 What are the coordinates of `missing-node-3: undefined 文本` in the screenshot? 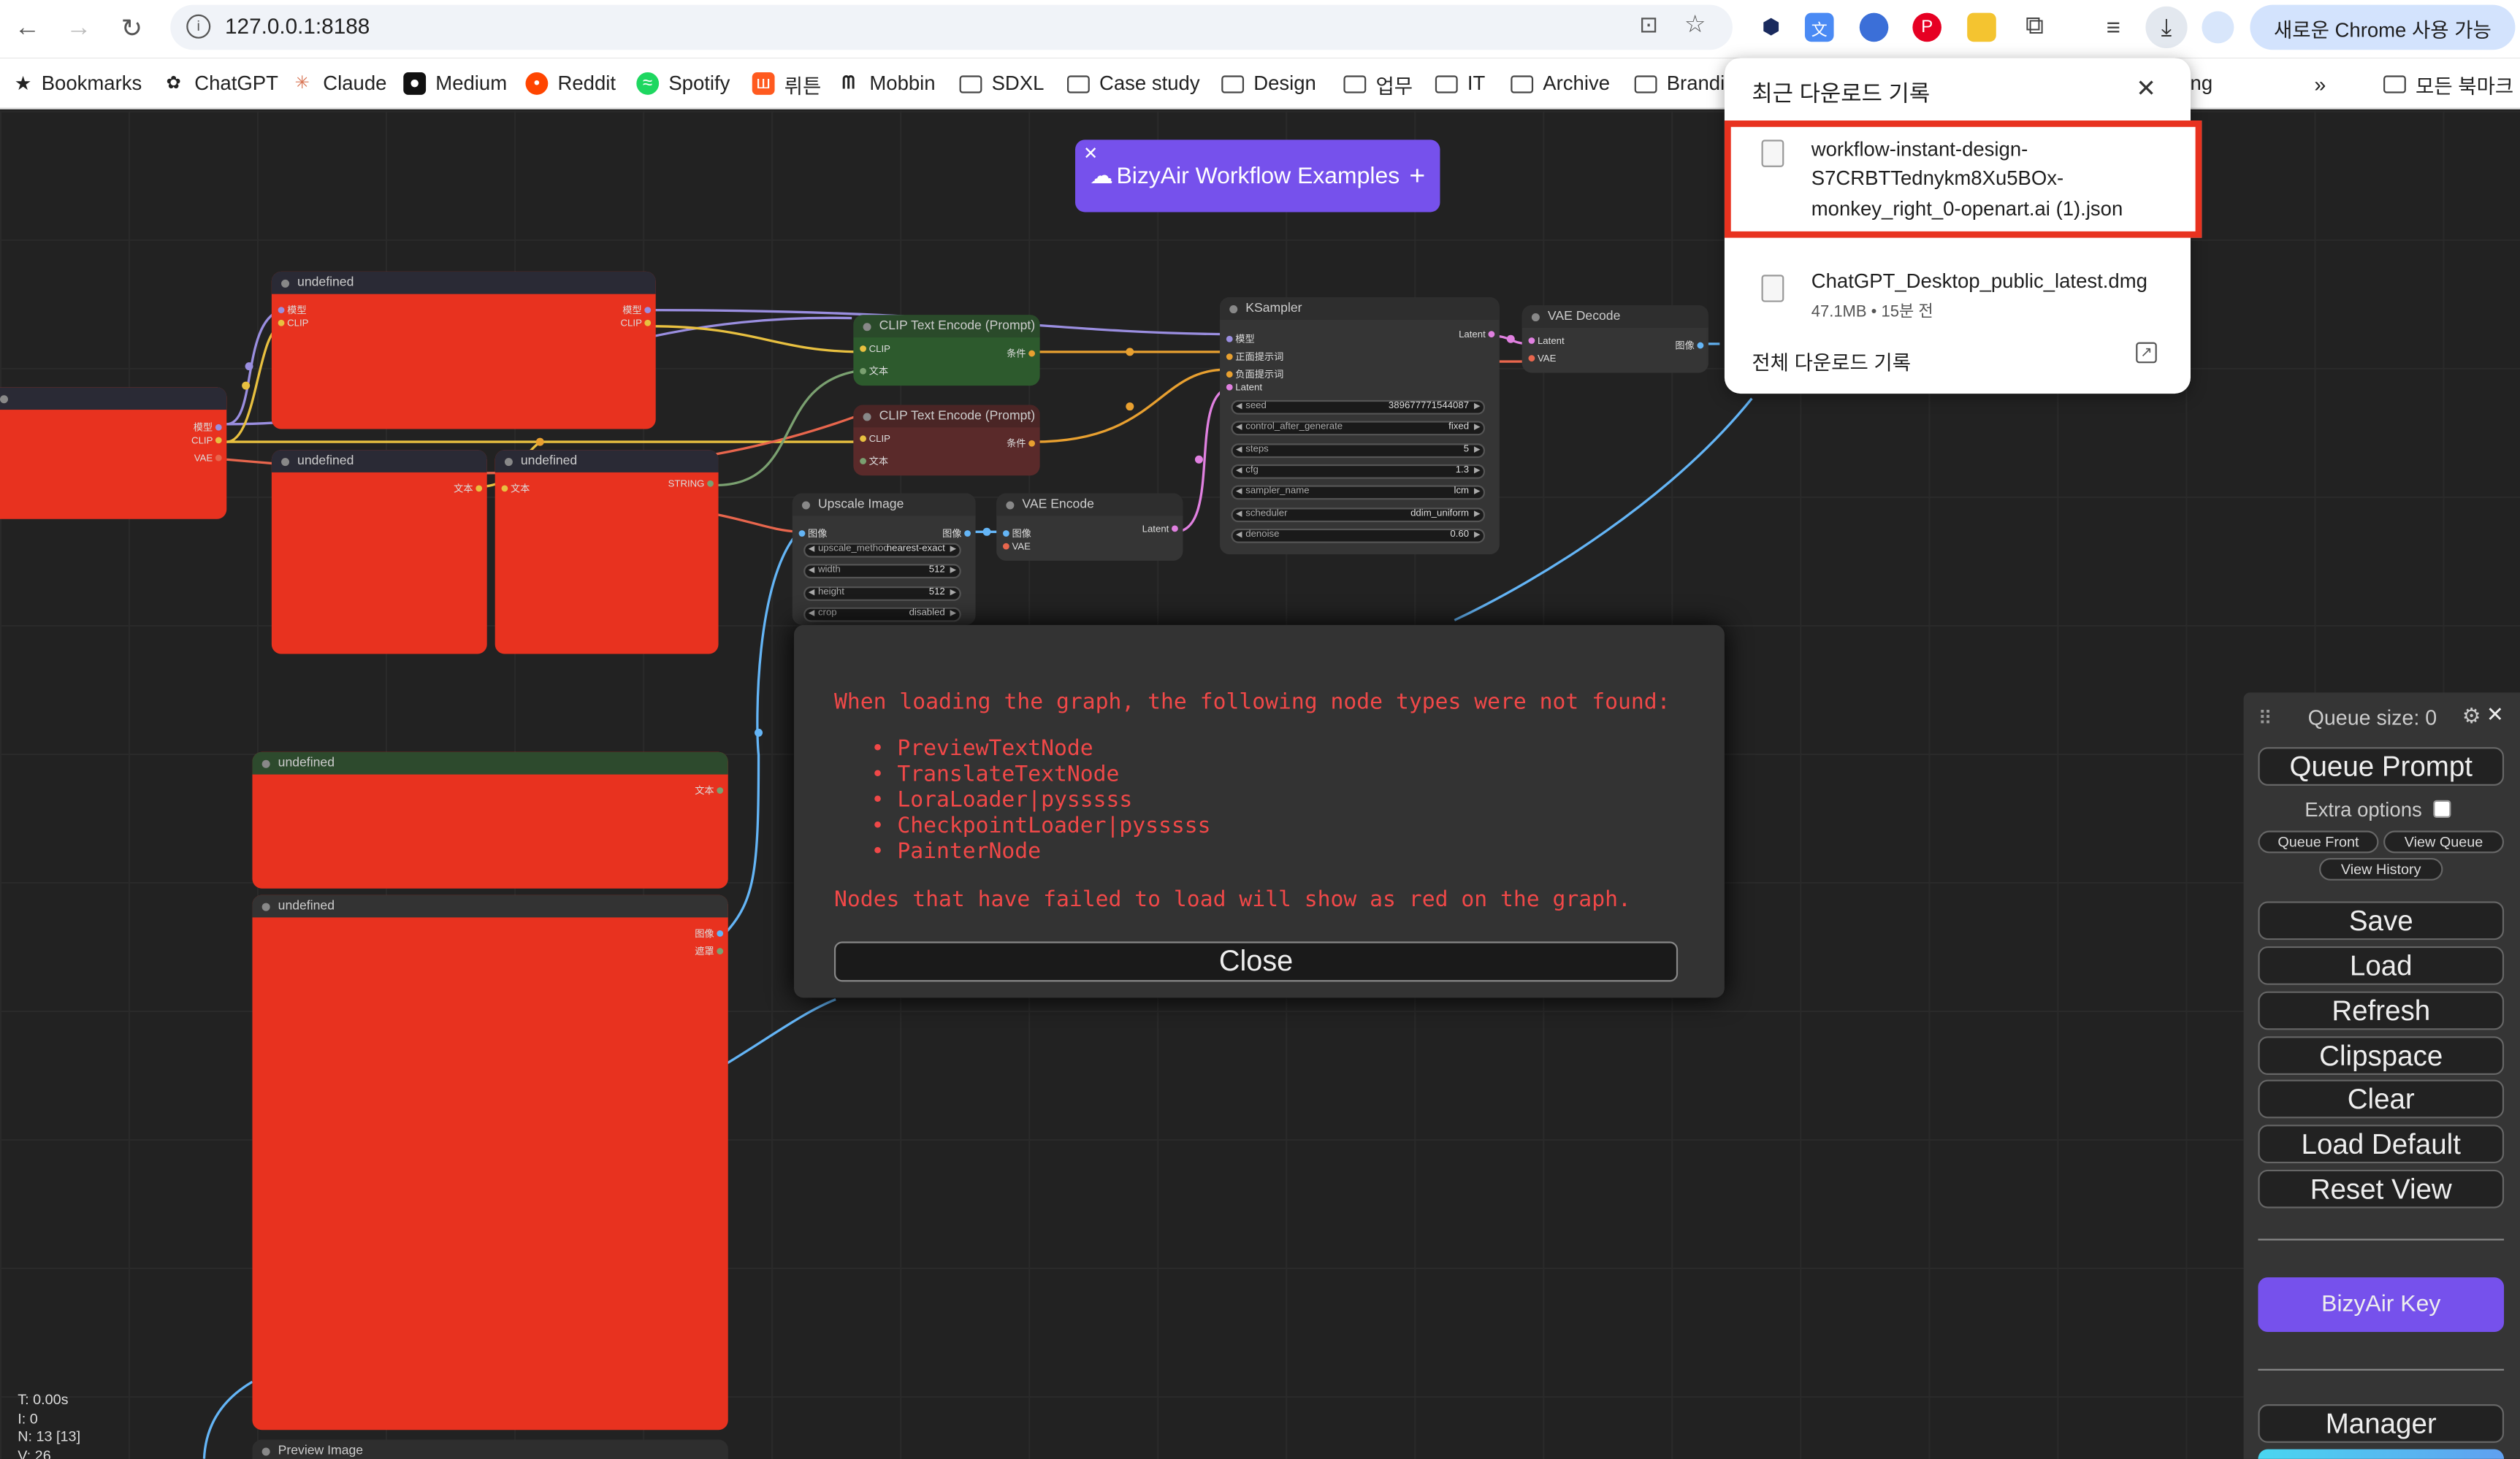 It's located at (490, 820).